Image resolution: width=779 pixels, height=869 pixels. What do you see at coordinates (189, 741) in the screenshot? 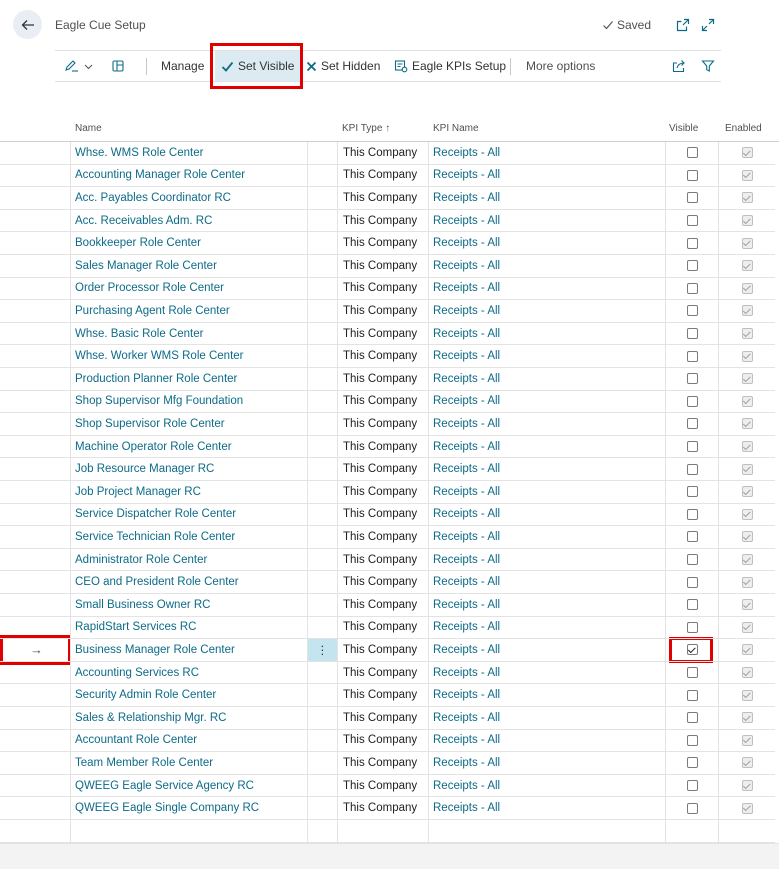
I see `row-name-link: Accountant Role Center` at bounding box center [189, 741].